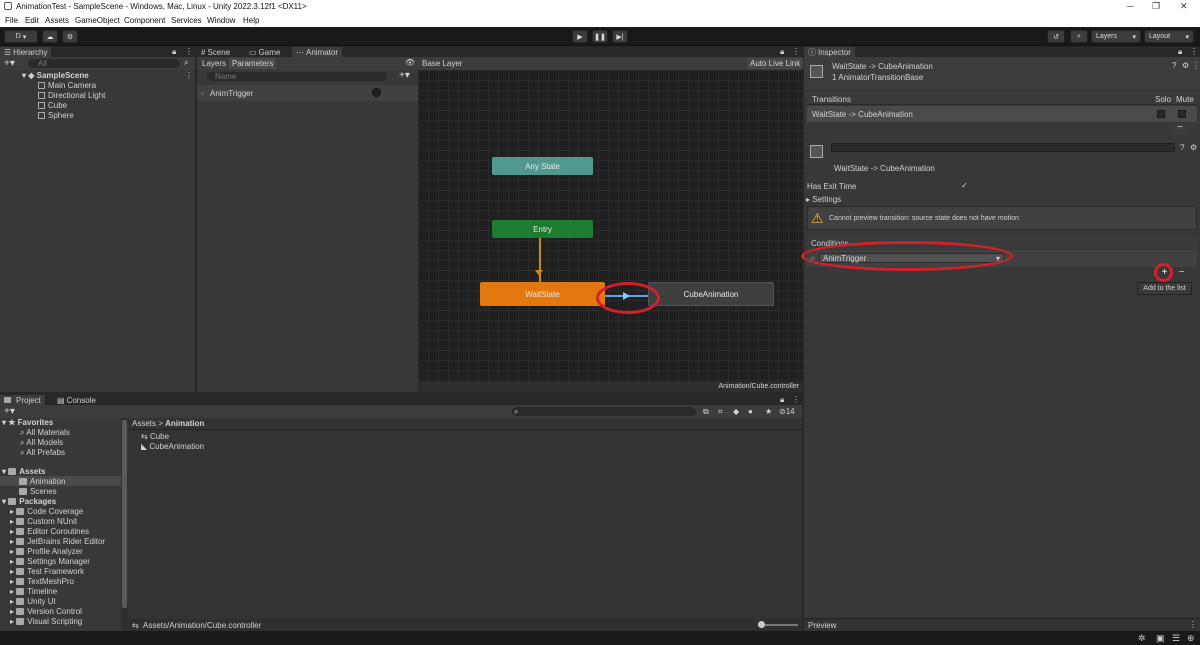 The width and height of the screenshot is (1200, 645). What do you see at coordinates (404, 75) in the screenshot?
I see `add-parameter-icon: +▾` at bounding box center [404, 75].